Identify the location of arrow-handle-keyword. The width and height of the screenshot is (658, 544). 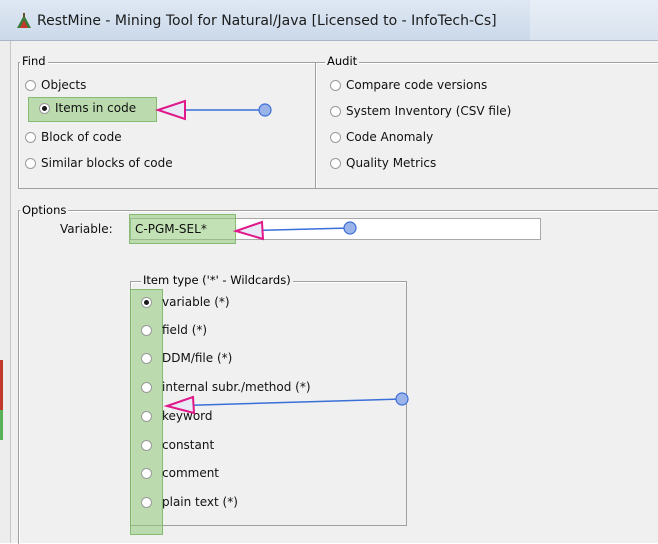
(402, 399).